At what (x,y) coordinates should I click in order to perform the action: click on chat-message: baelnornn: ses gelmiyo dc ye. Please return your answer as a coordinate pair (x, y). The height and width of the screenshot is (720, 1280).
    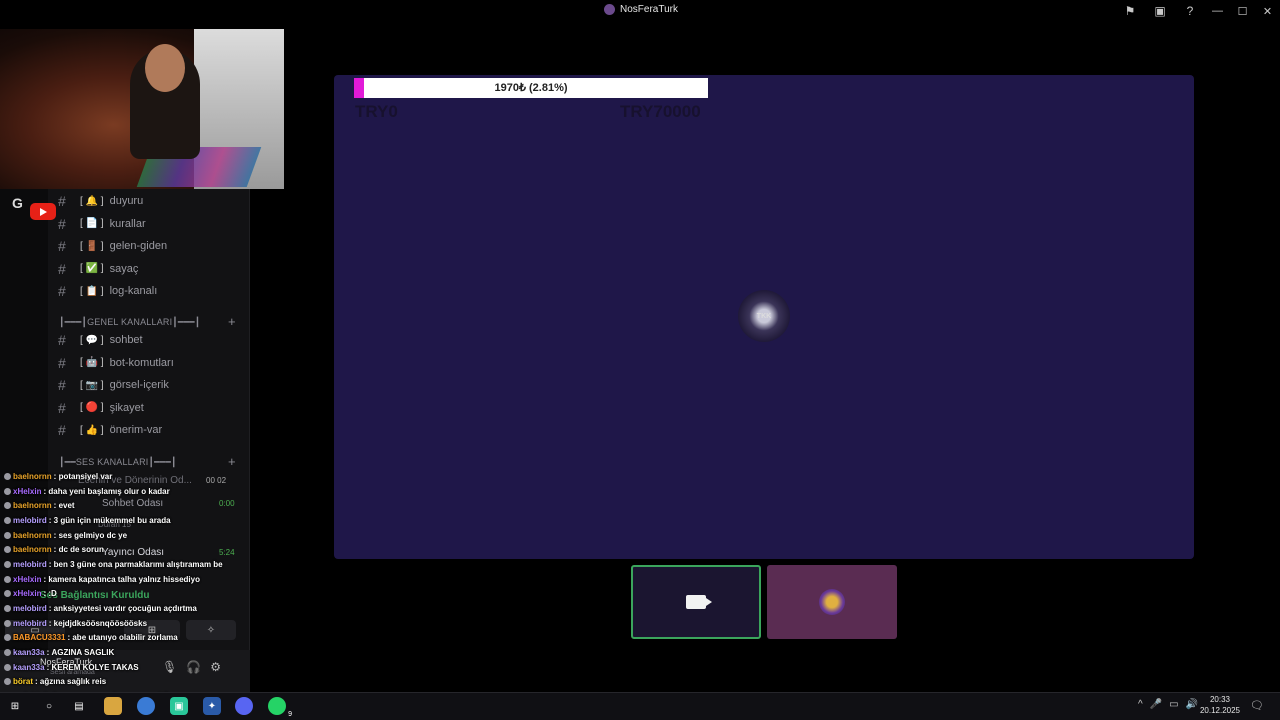
    Looking at the image, I should click on (129, 535).